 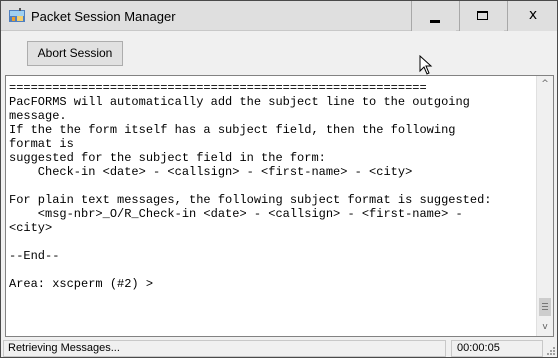 I want to click on maximize-button, so click(x=481, y=16).